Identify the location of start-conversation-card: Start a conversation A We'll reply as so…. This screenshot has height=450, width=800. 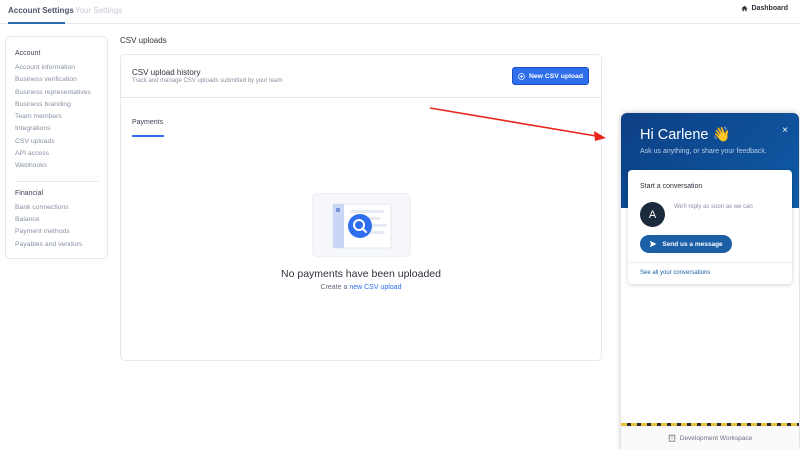
(710, 227).